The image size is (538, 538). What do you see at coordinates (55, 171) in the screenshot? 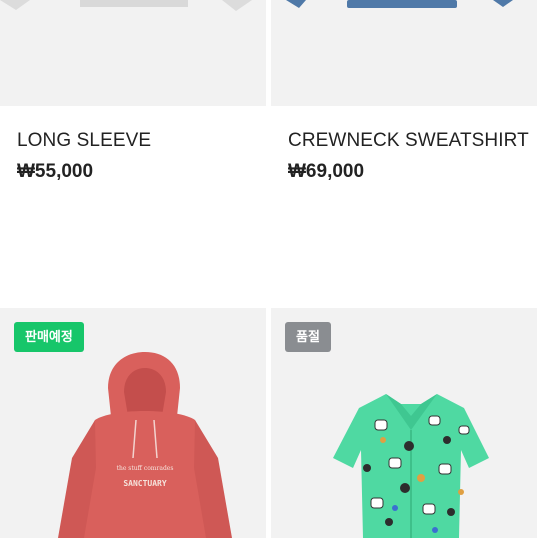
I see `product-price: ₩55,000` at bounding box center [55, 171].